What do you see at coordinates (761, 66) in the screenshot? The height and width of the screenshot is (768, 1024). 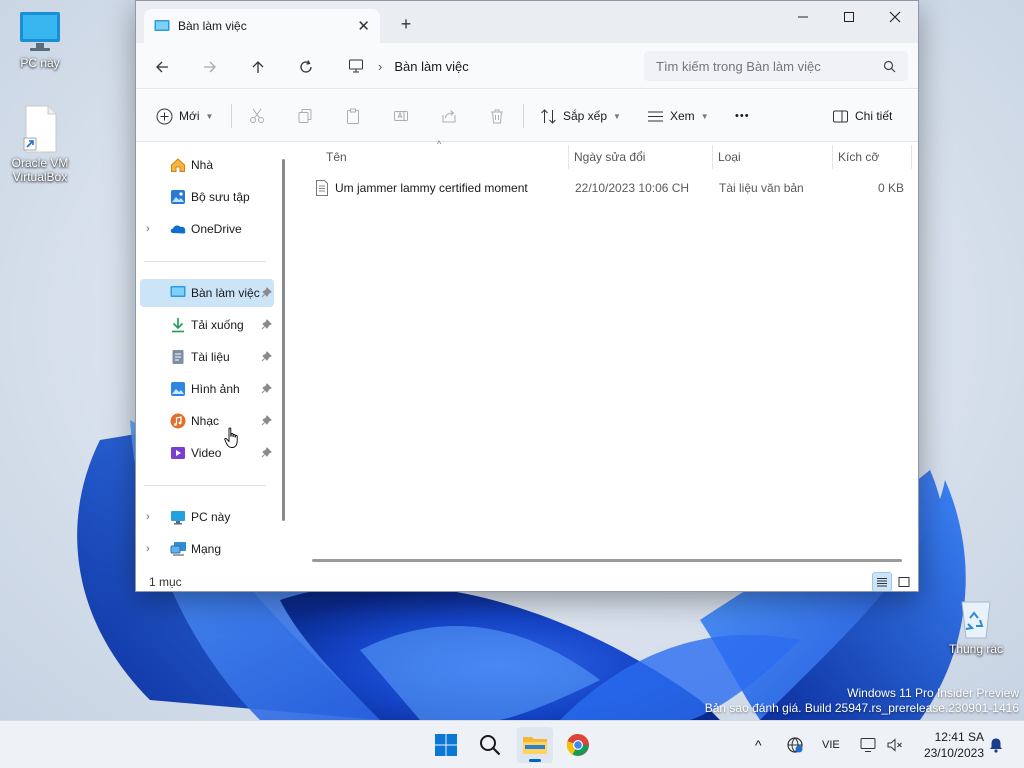 I see `search-input` at bounding box center [761, 66].